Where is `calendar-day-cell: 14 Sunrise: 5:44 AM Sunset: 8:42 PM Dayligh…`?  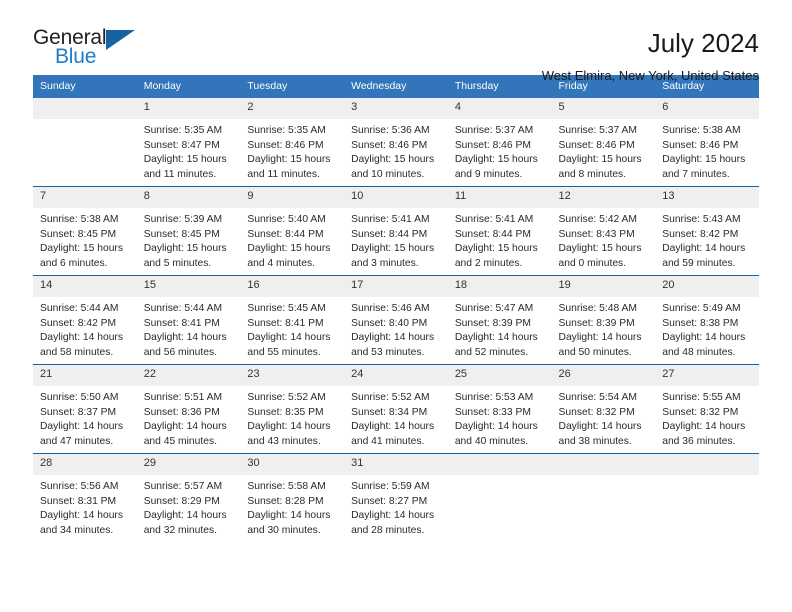
calendar-day-cell: 14 Sunrise: 5:44 AM Sunset: 8:42 PM Dayligh… is located at coordinates (85, 320).